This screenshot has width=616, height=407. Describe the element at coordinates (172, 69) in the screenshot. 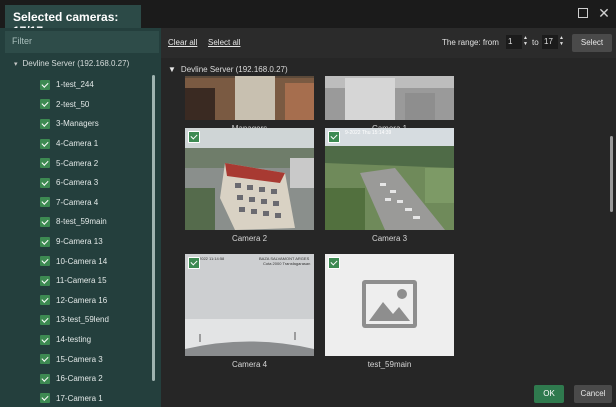

I see `triangle-down-icon: ▼` at that location.